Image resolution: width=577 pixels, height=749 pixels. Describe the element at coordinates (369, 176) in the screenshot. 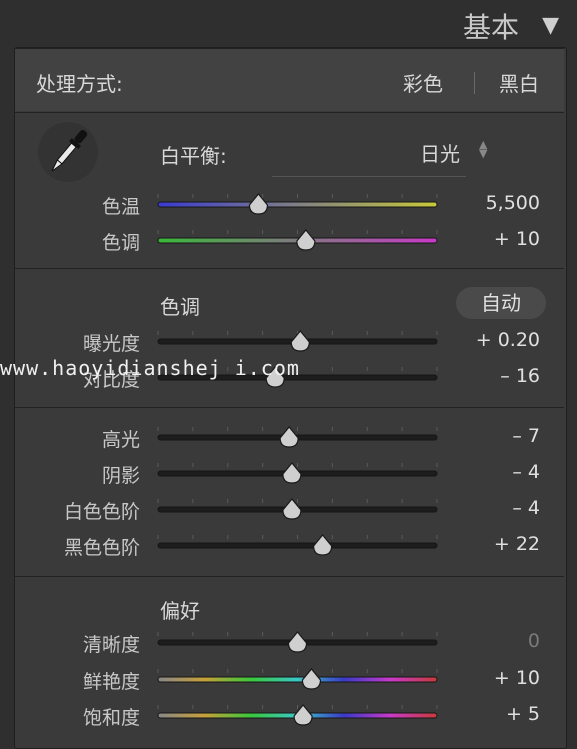

I see `white-balance-underline` at that location.